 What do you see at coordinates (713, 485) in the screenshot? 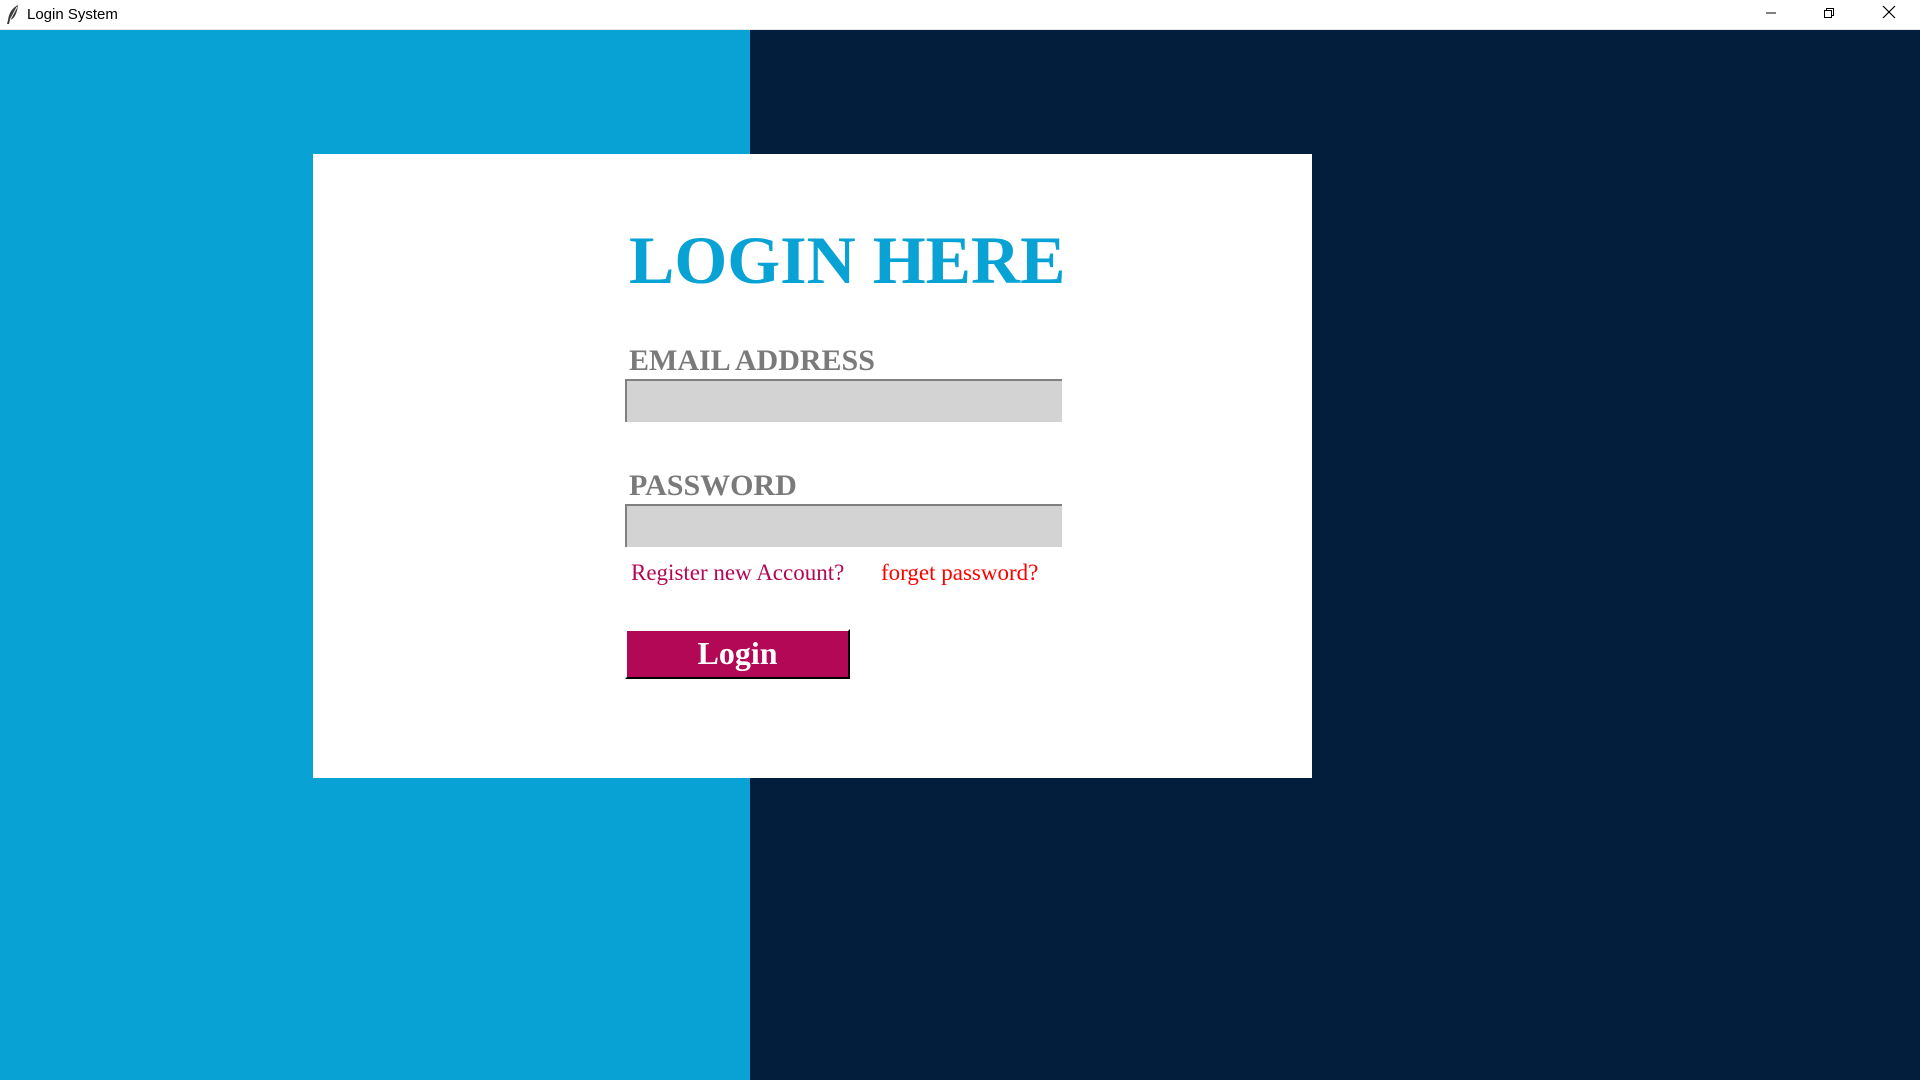
I see `password-label: PASSWORD` at bounding box center [713, 485].